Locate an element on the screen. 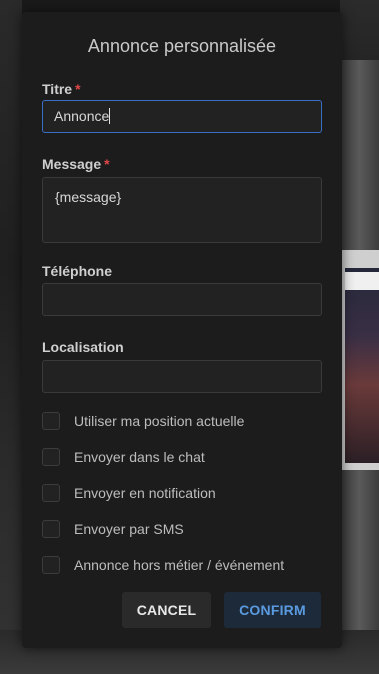  localisation-input is located at coordinates (182, 376).